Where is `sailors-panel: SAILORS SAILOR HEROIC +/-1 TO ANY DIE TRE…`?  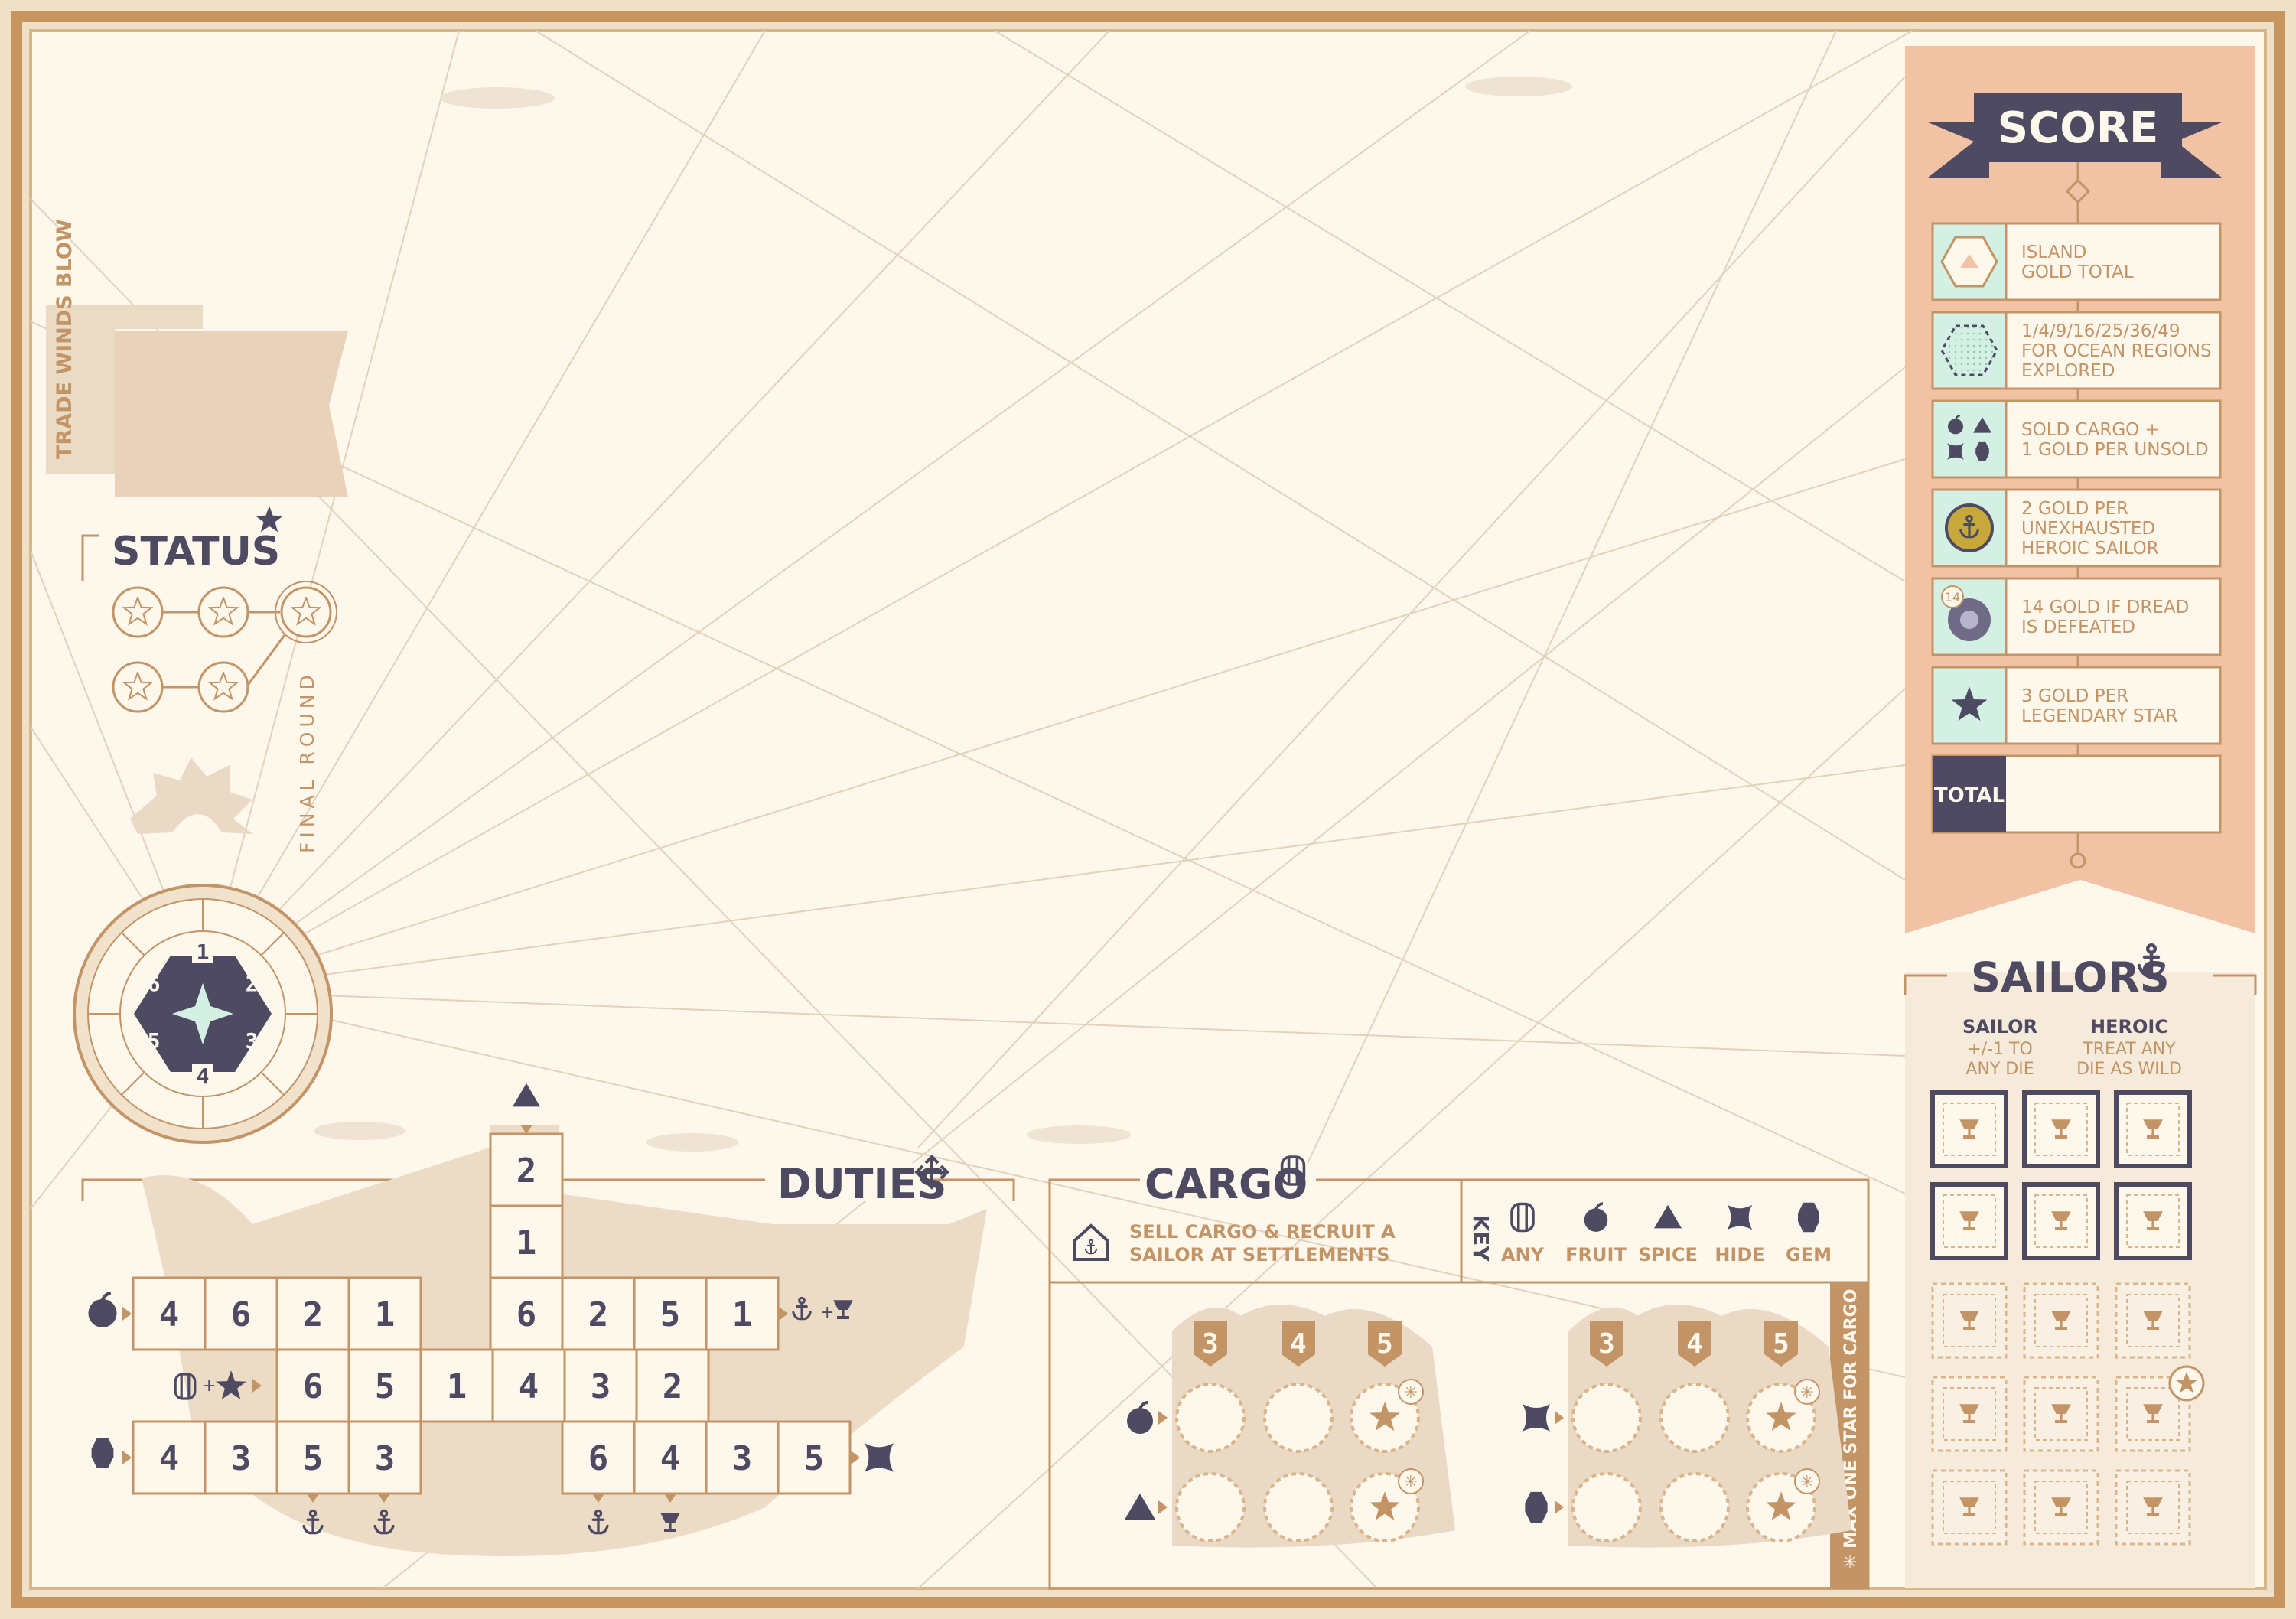 sailors-panel: SAILORS SAILOR HEROIC +/-1 TO ANY DIE TRE… is located at coordinates (2081, 1267).